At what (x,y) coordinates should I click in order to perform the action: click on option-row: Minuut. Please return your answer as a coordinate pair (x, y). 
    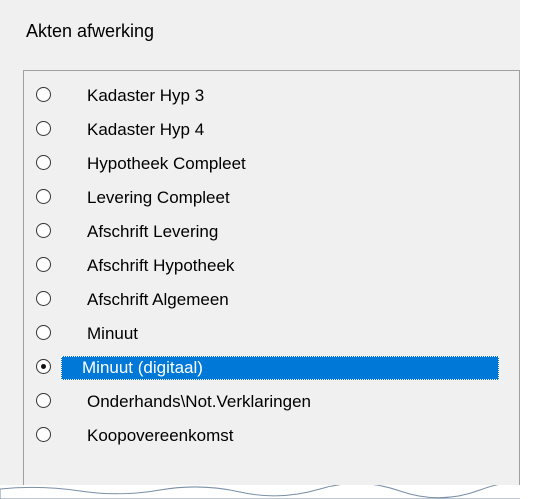
    Looking at the image, I should click on (264, 333).